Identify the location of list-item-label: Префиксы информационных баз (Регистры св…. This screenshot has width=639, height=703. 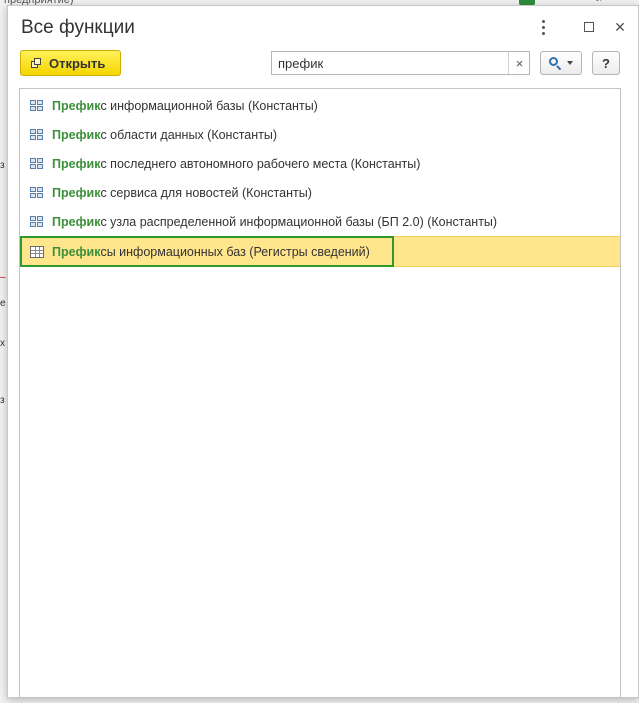
(211, 251).